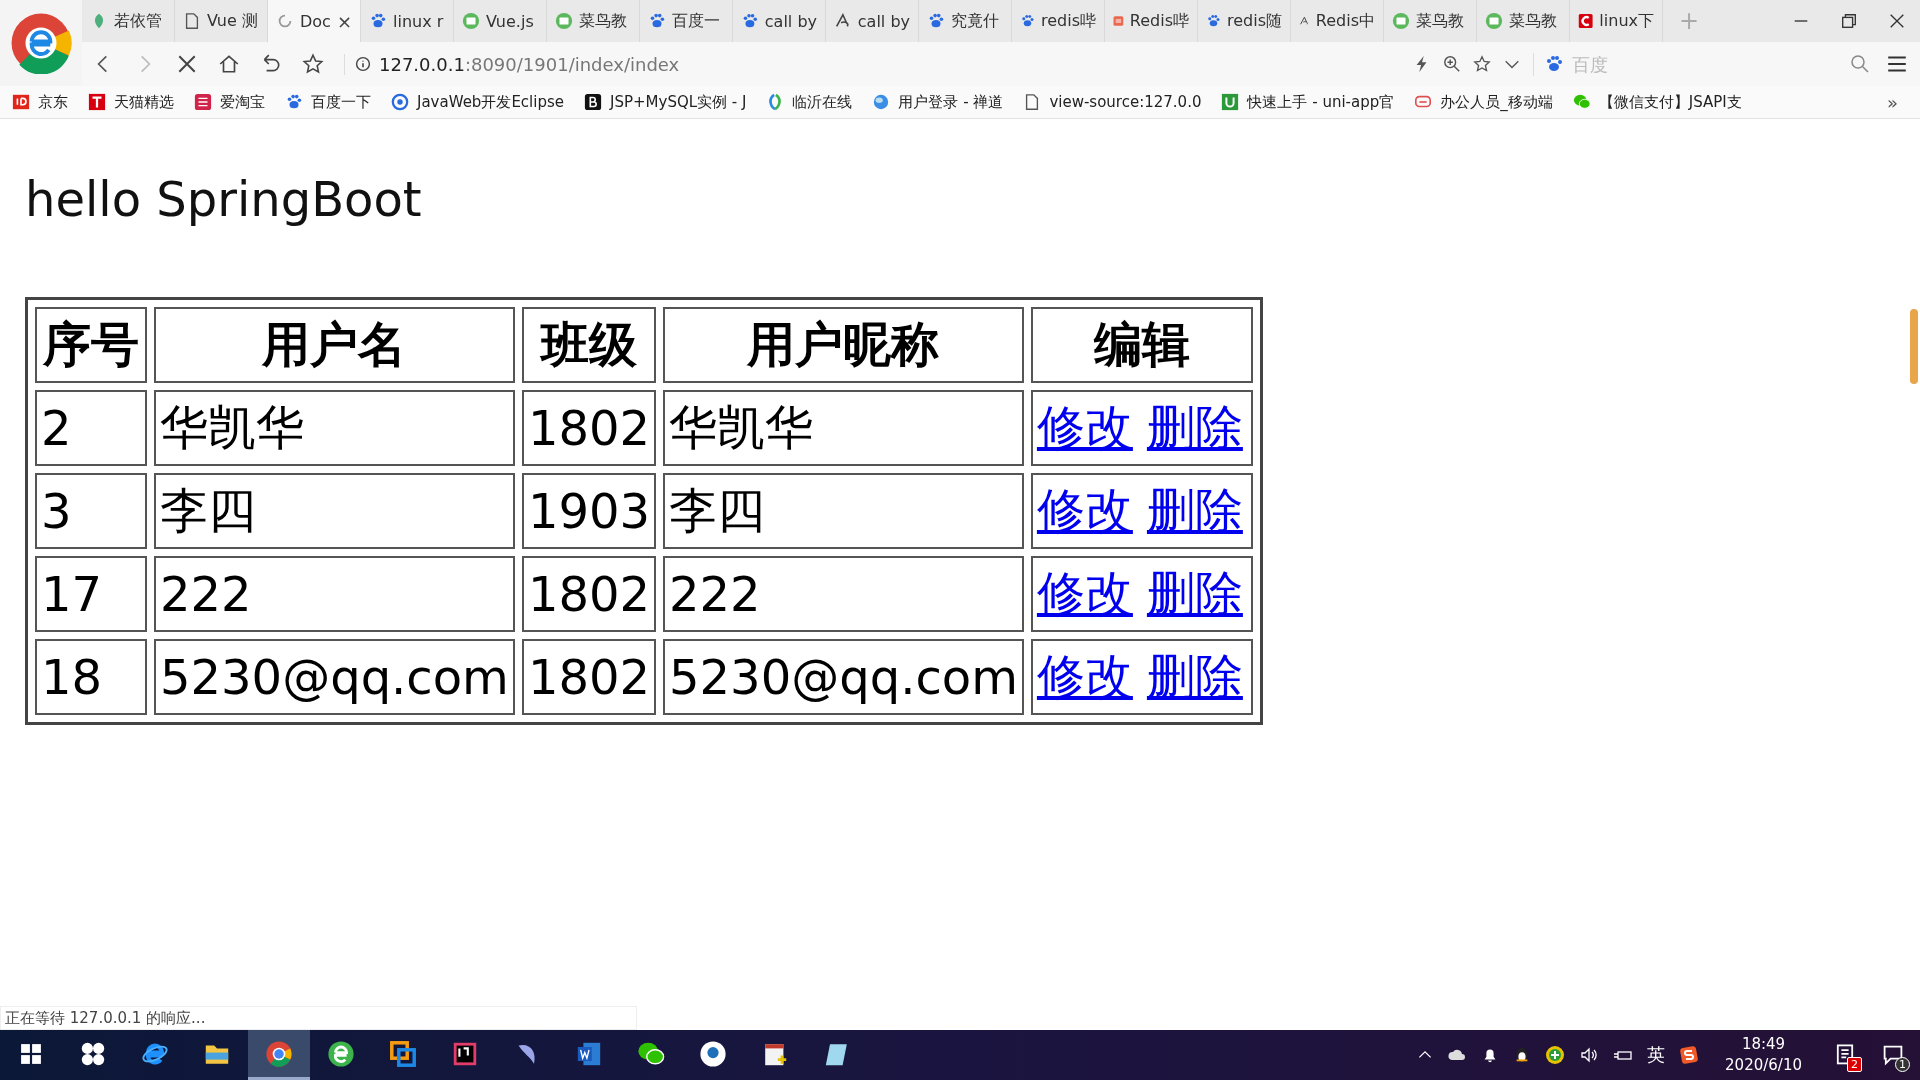 This screenshot has width=1920, height=1080. Describe the element at coordinates (589, 511) in the screenshot. I see `table-cell: 1903` at that location.